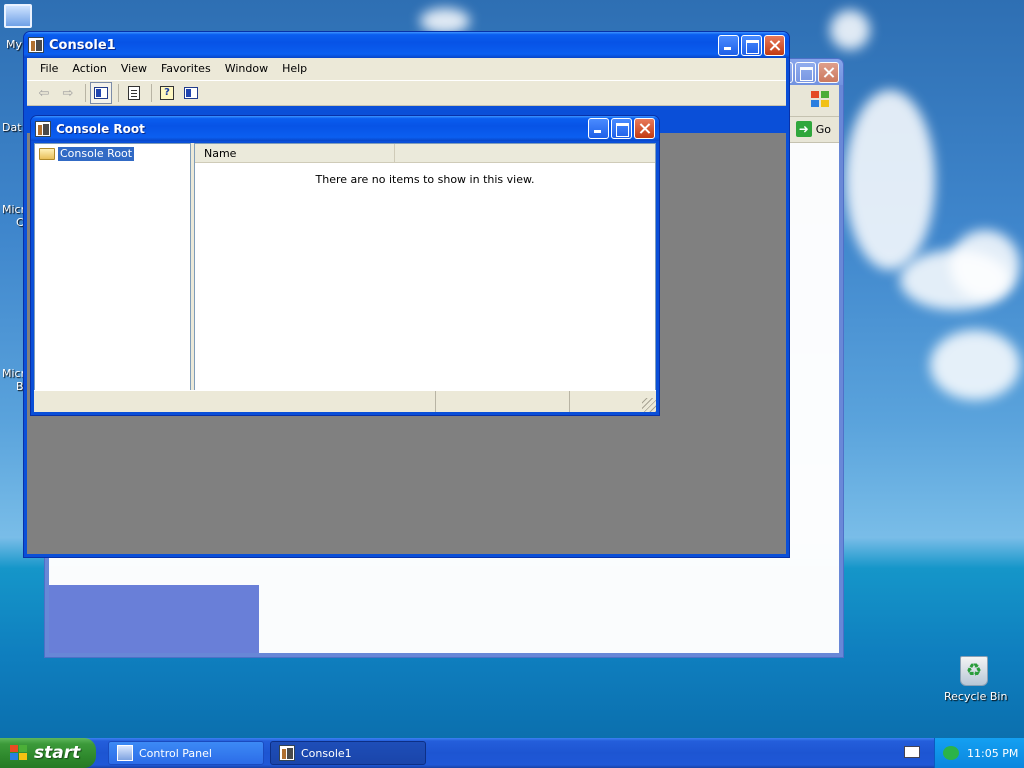 This screenshot has height=768, width=1024. What do you see at coordinates (813, 129) in the screenshot?
I see `go-button: ➜ Go` at bounding box center [813, 129].